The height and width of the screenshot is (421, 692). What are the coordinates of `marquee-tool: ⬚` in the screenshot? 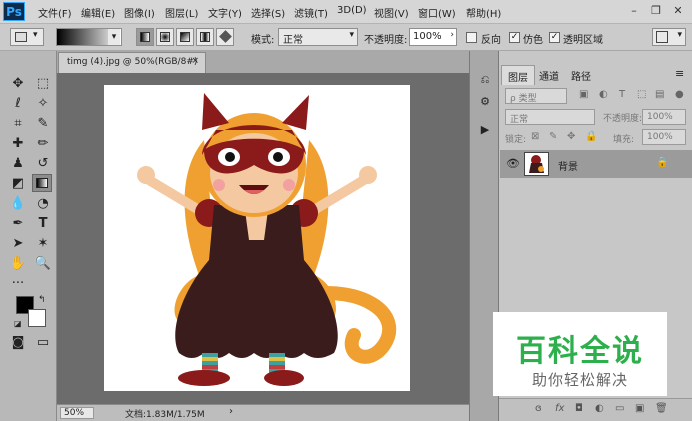 It's located at (43, 84).